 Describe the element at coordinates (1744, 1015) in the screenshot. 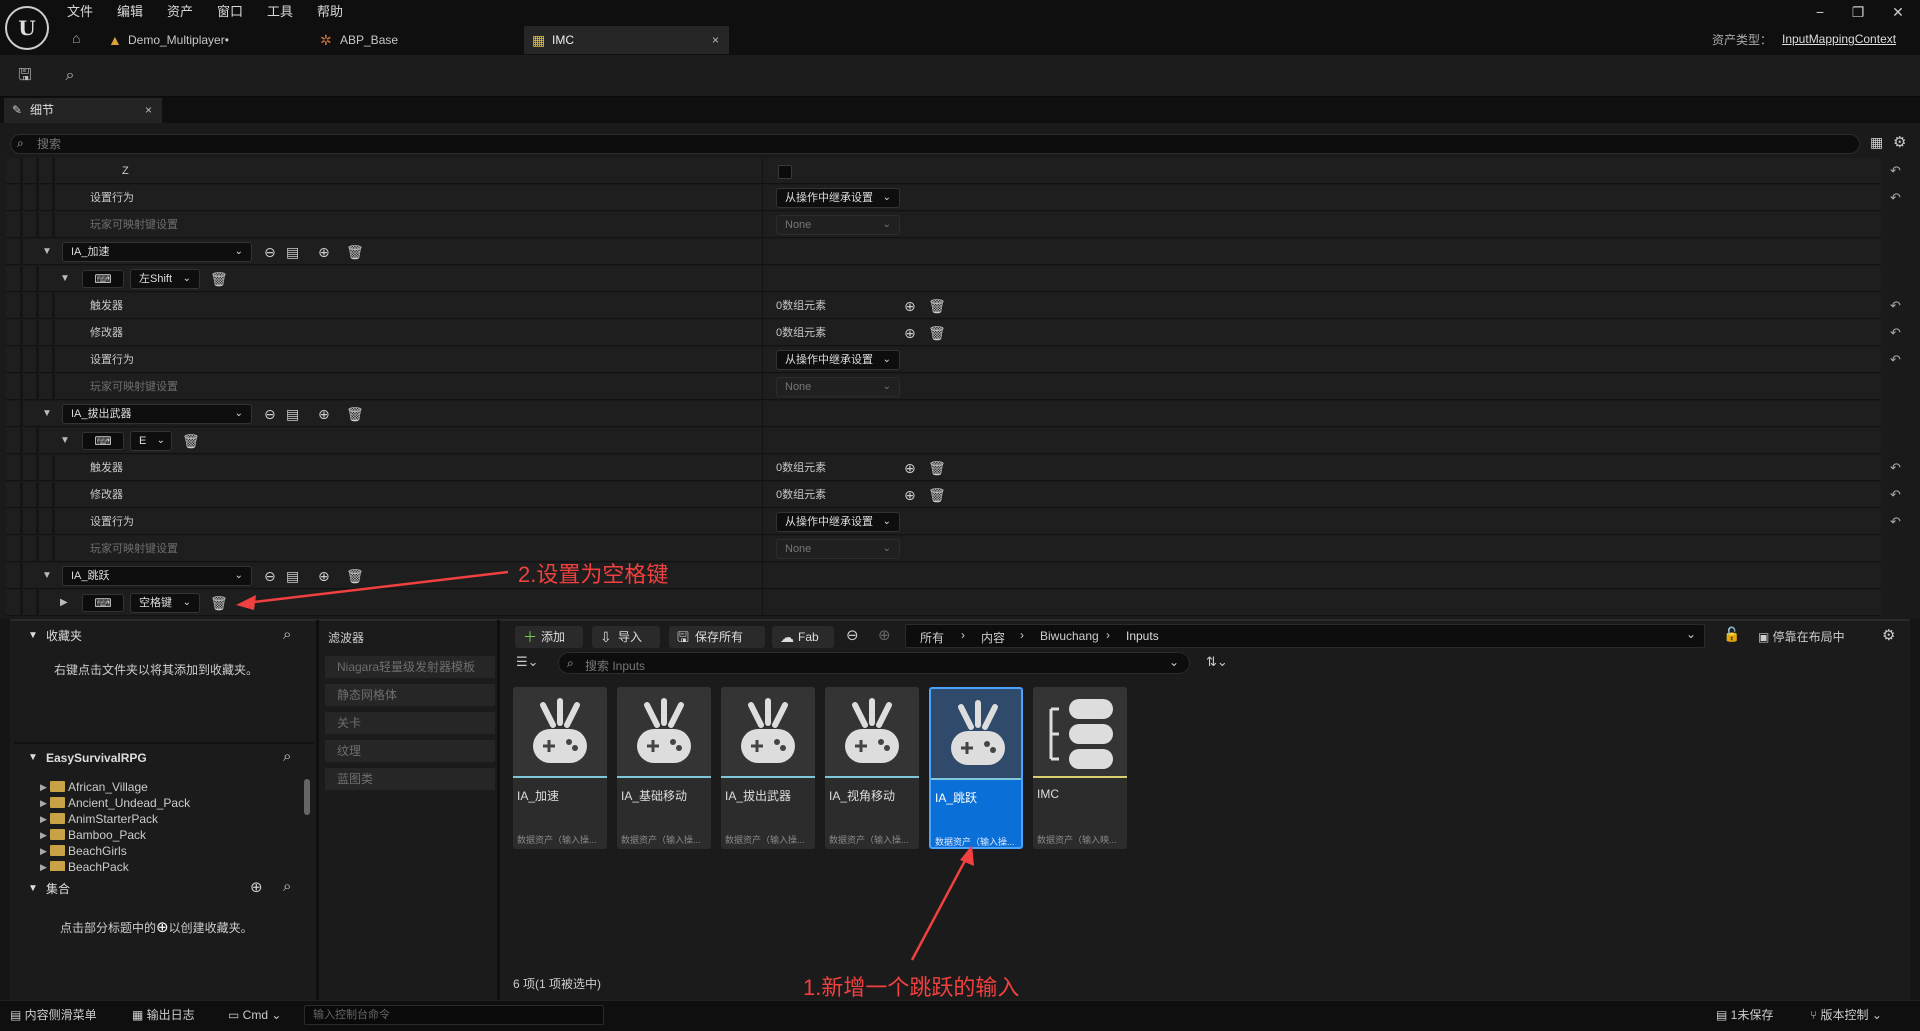

I see `unsaved-button: ▤ 1未保存` at that location.